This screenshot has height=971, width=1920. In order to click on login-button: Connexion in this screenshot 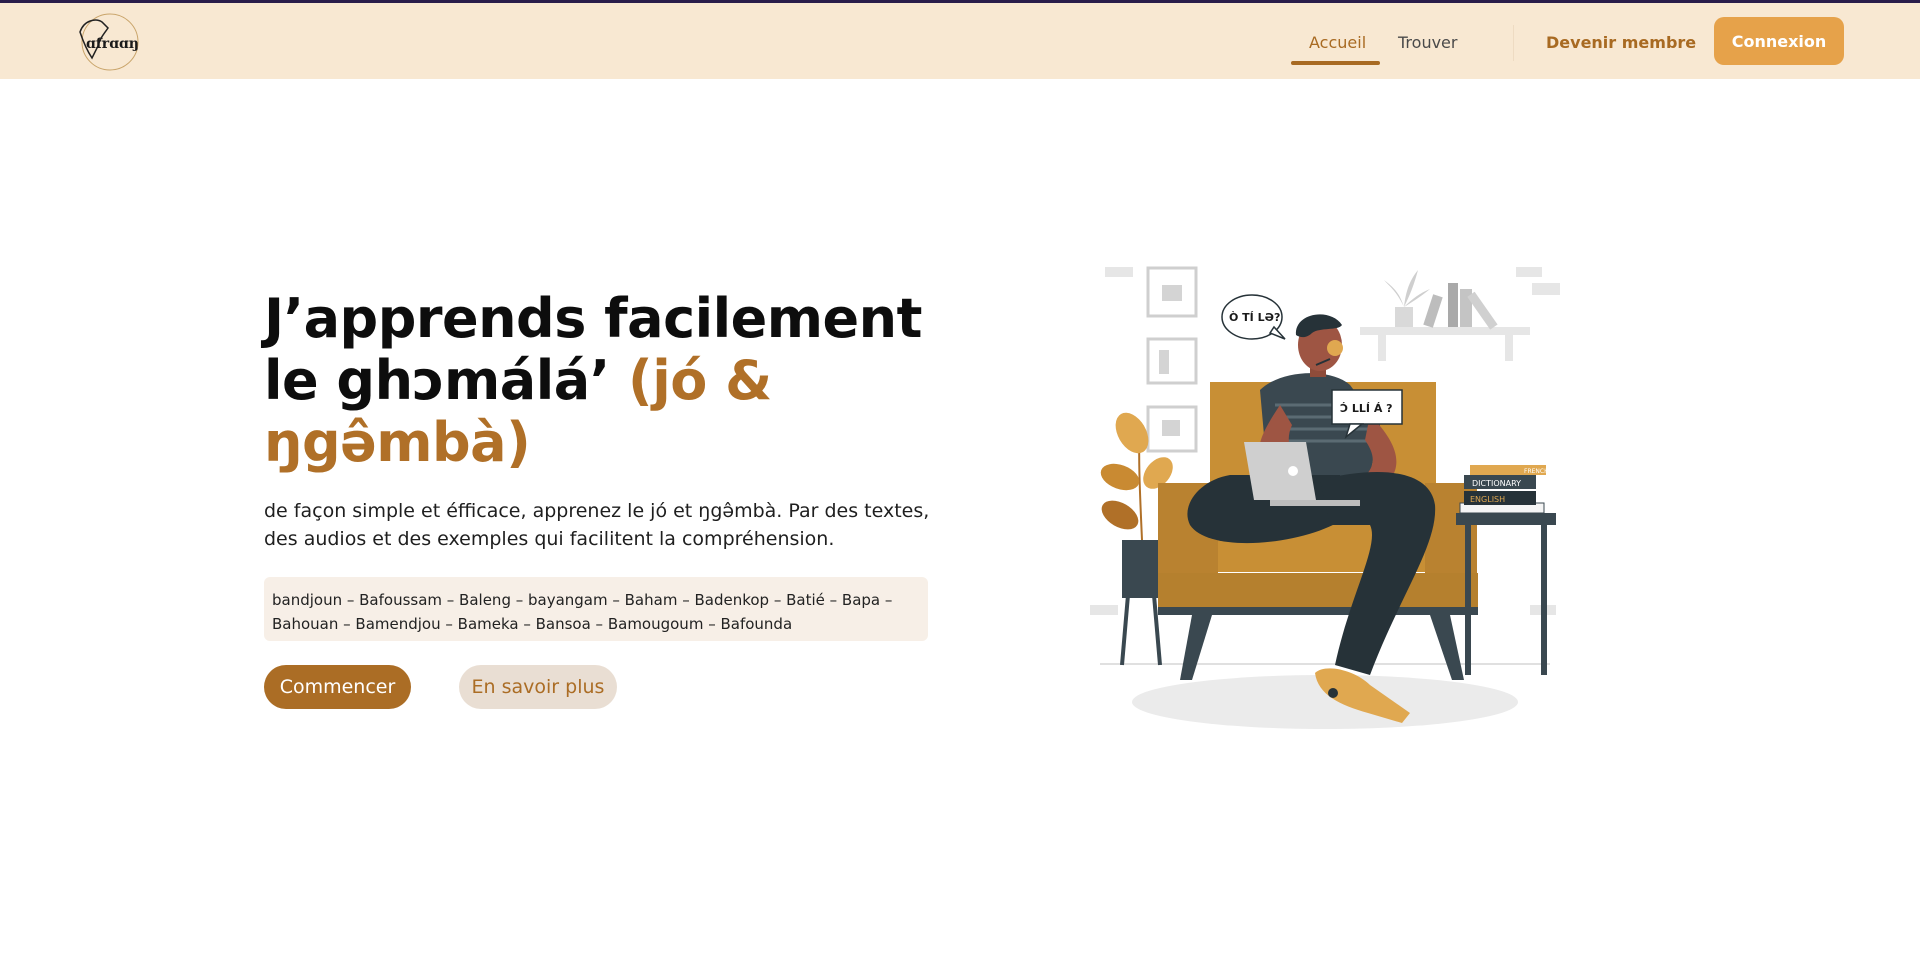, I will do `click(1779, 41)`.